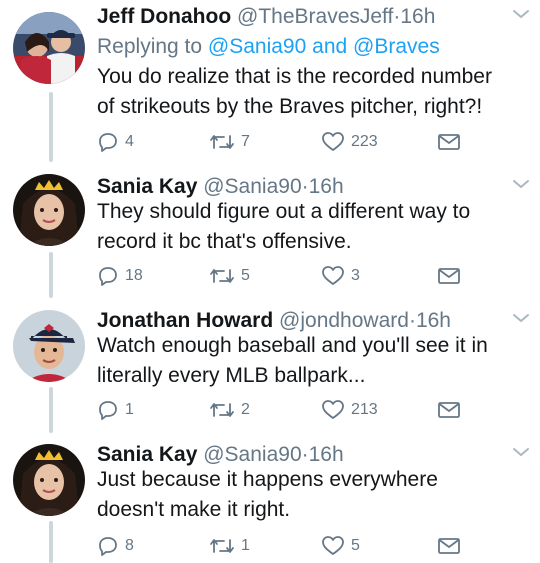 Image resolution: width=540 pixels, height=563 pixels. I want to click on author-name: Jeff Donahoo, so click(164, 16).